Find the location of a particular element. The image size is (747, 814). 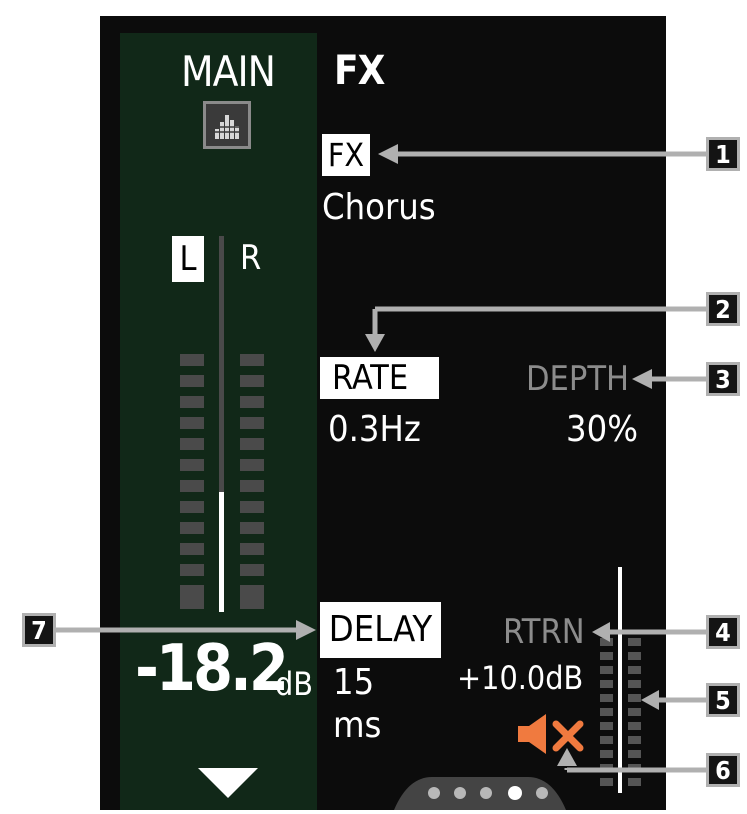

fx-type-value: Chorus is located at coordinates (379, 208).